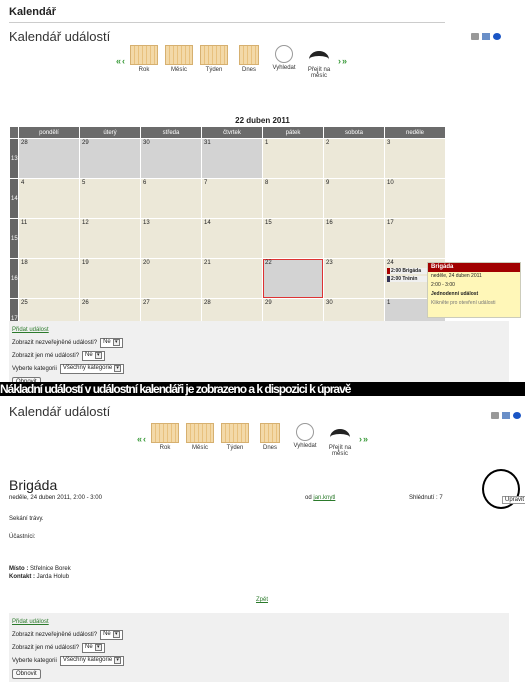 The height and width of the screenshot is (684, 525). I want to click on calendar-day-cell: 5, so click(110, 198).